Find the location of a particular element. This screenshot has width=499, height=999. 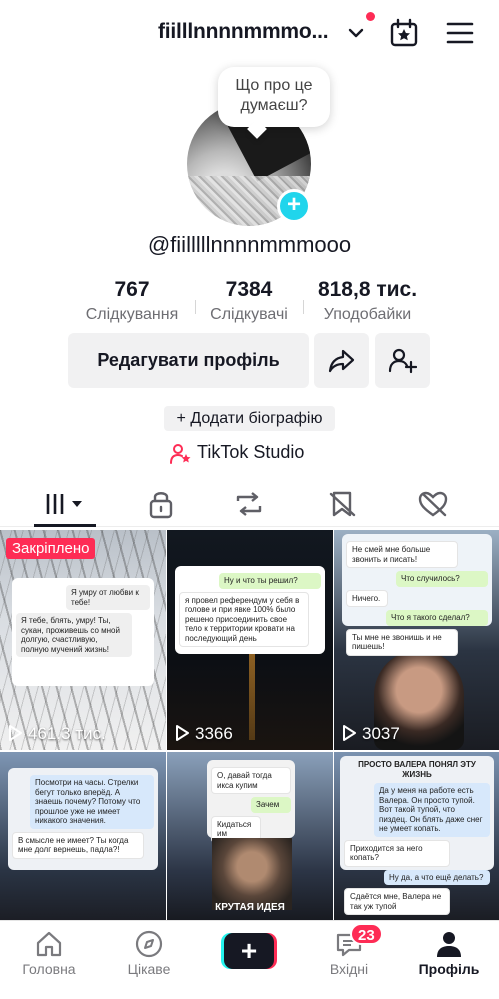

active-tab-indicator is located at coordinates (65, 525).